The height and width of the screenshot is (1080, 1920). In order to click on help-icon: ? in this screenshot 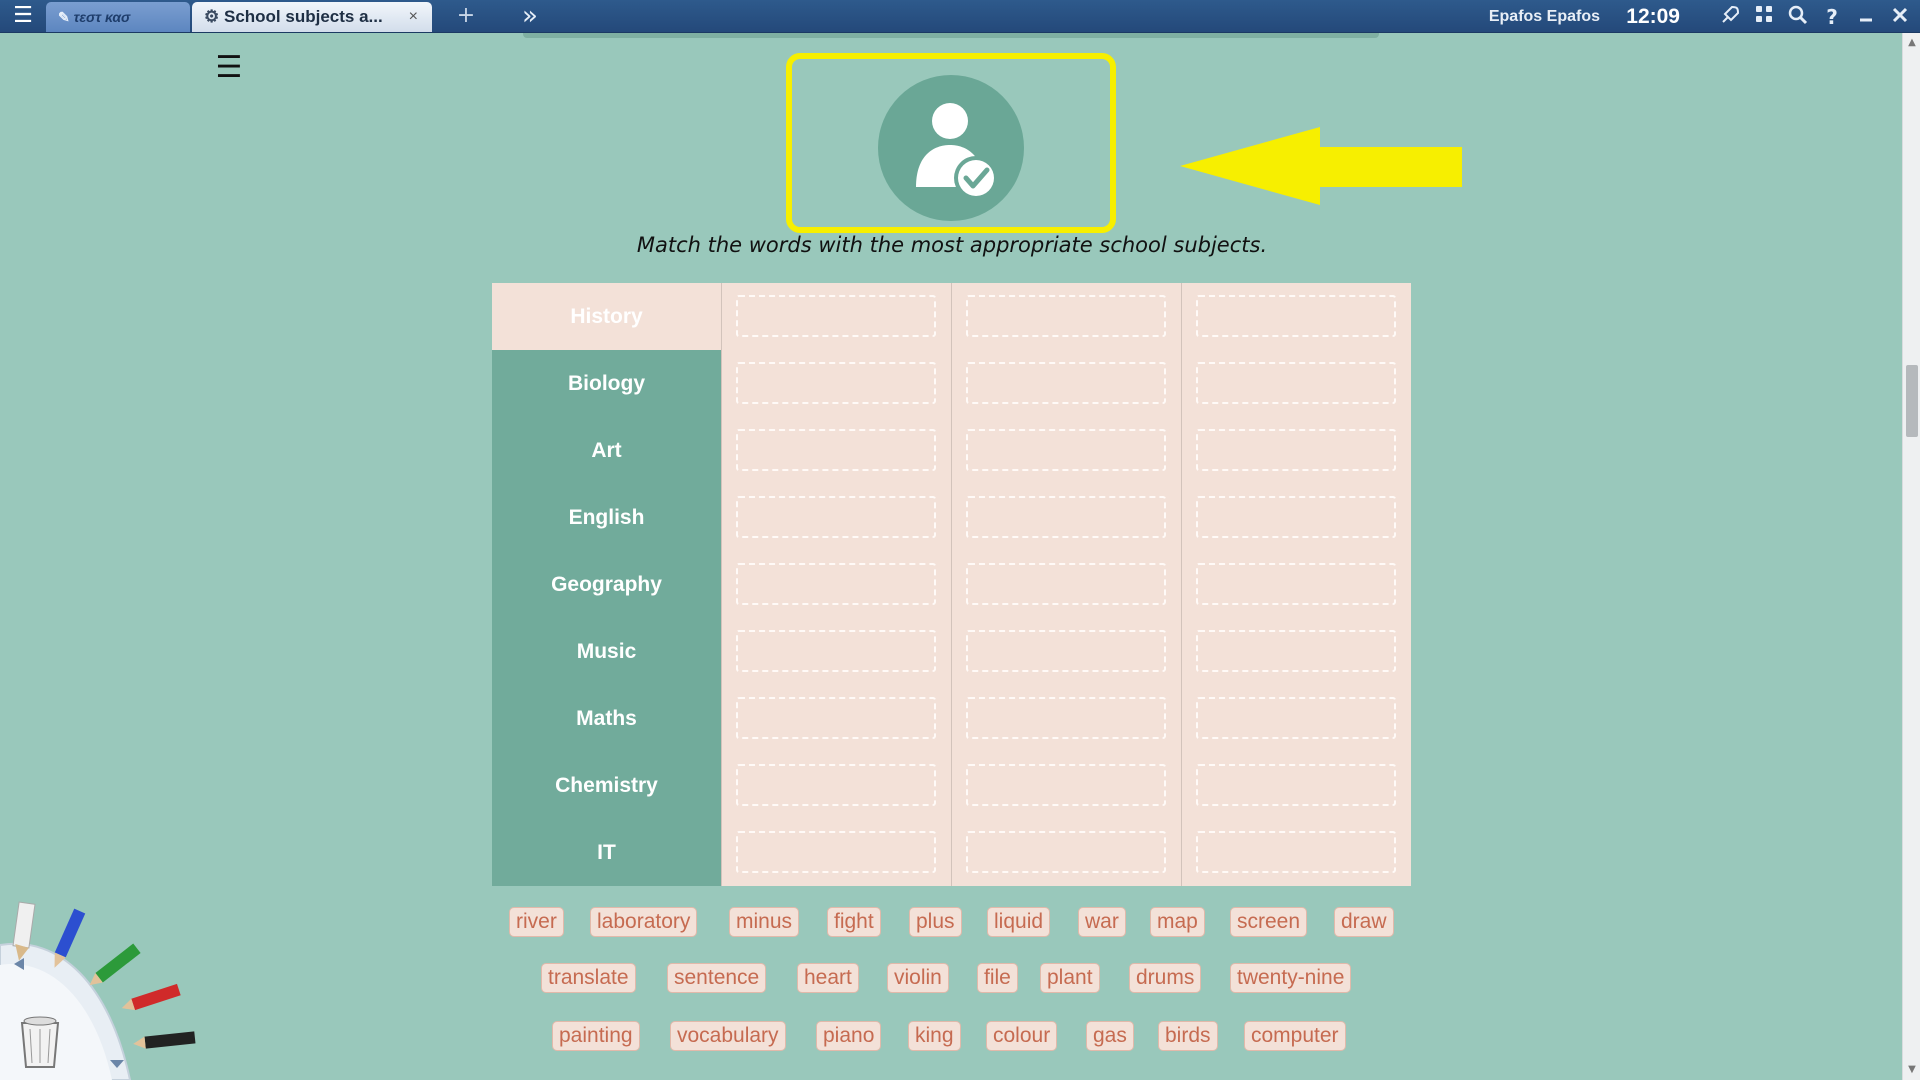, I will do `click(1832, 17)`.